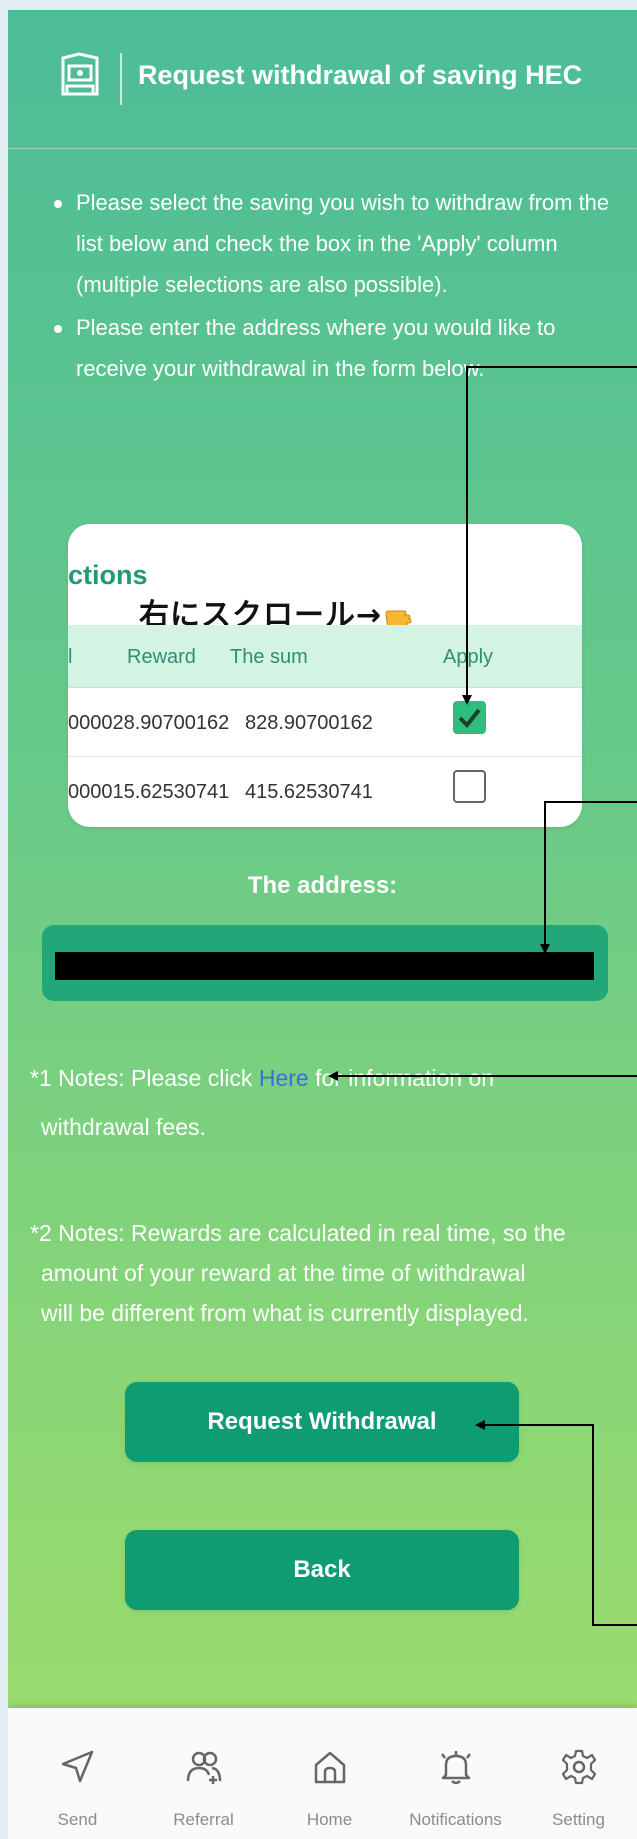  I want to click on note-1-prefix: *1 Notes: Please click, so click(144, 1078).